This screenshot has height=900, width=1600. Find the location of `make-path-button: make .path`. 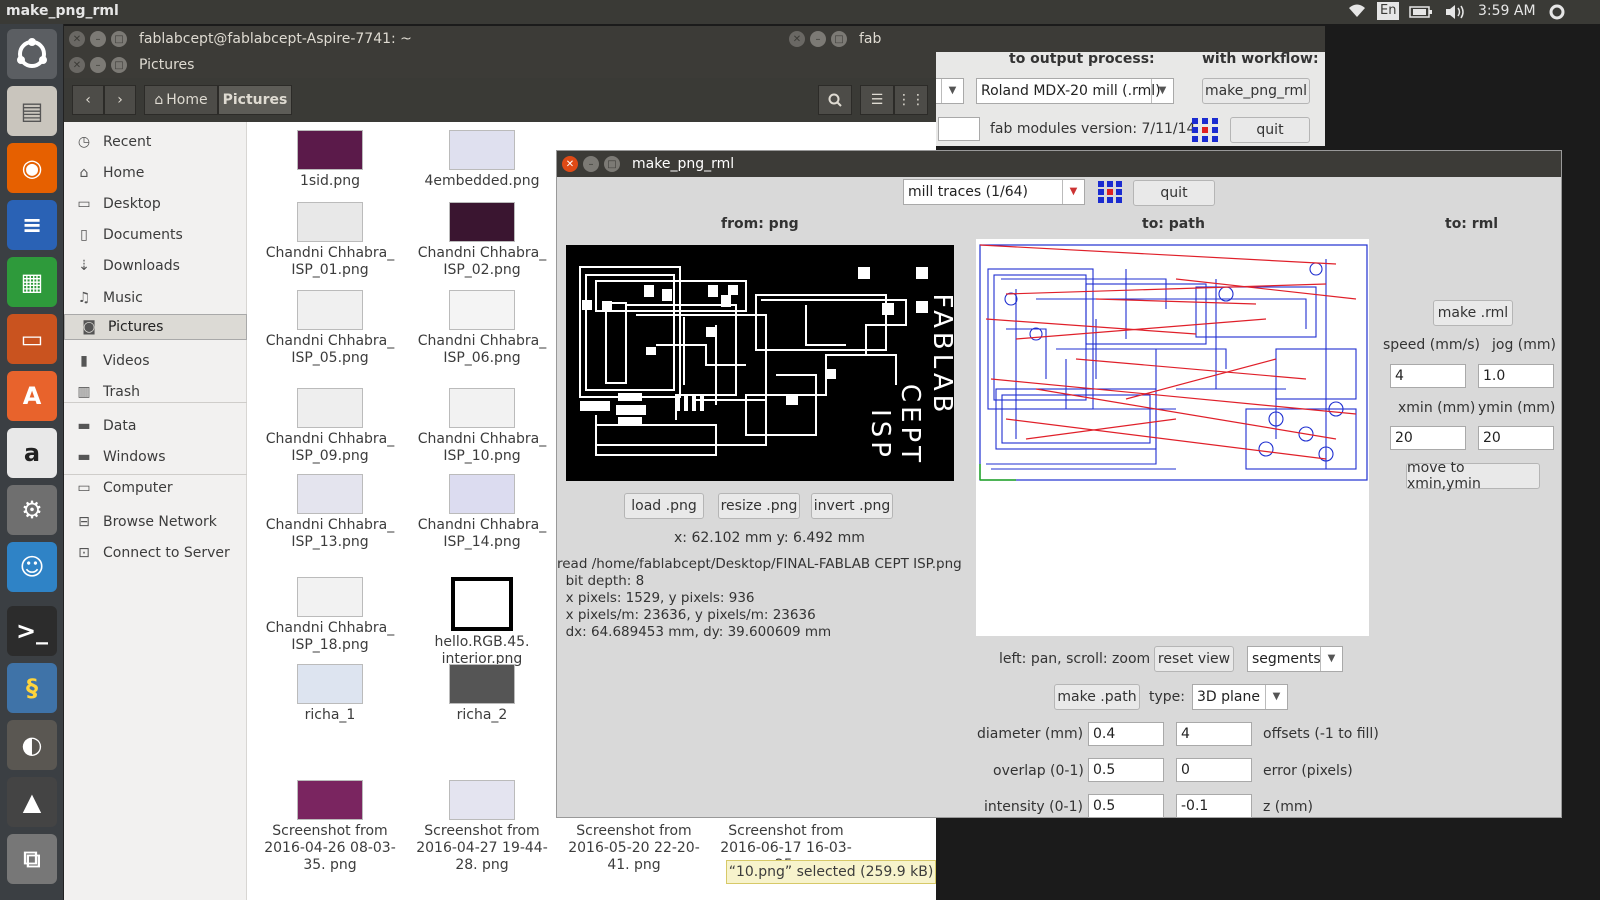

make-path-button: make .path is located at coordinates (1097, 697).